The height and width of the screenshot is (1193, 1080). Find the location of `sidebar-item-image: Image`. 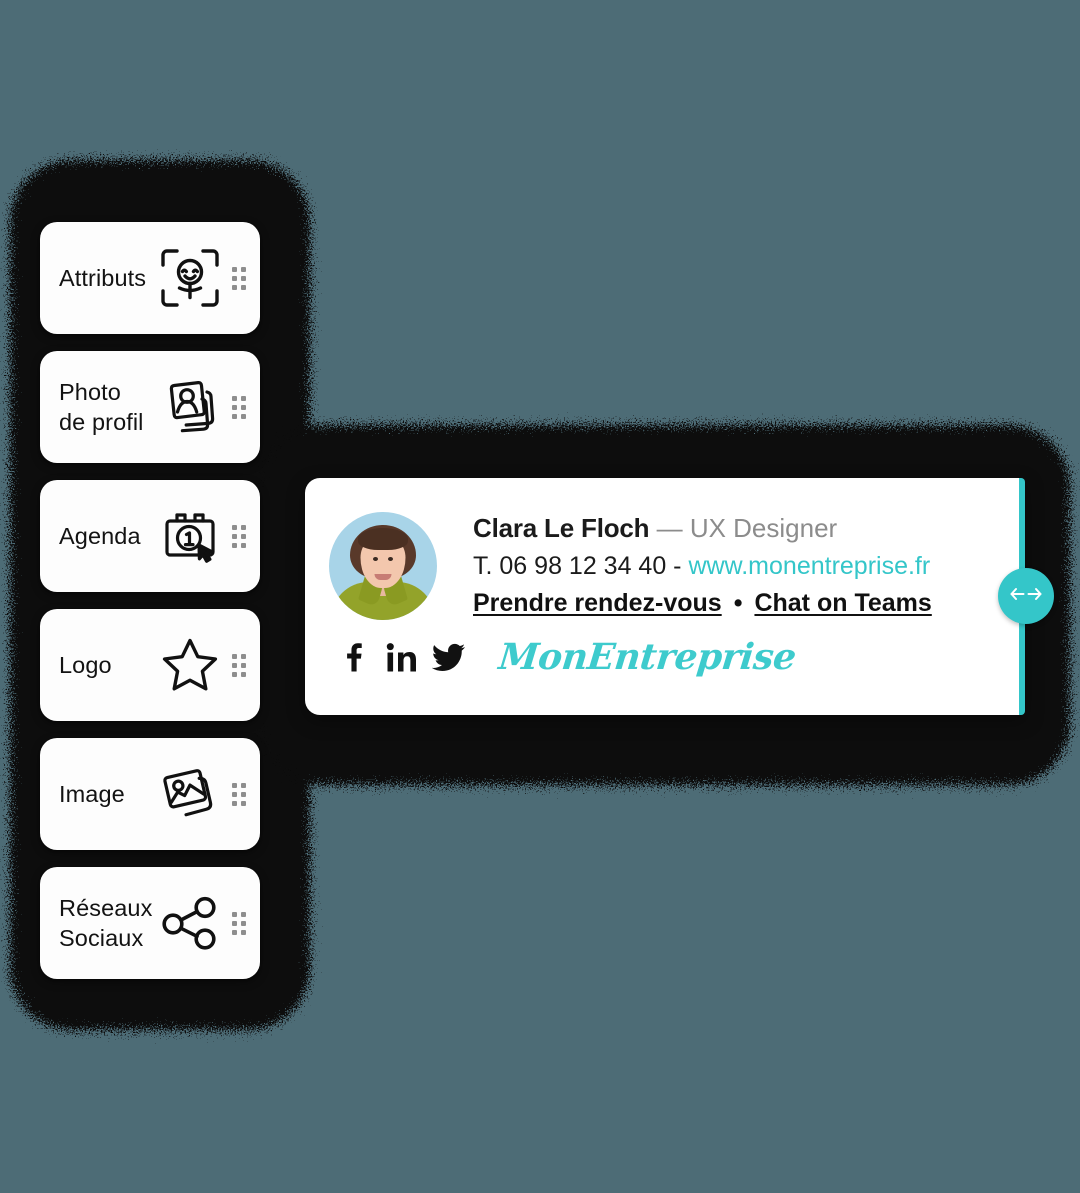

sidebar-item-image: Image is located at coordinates (150, 794).